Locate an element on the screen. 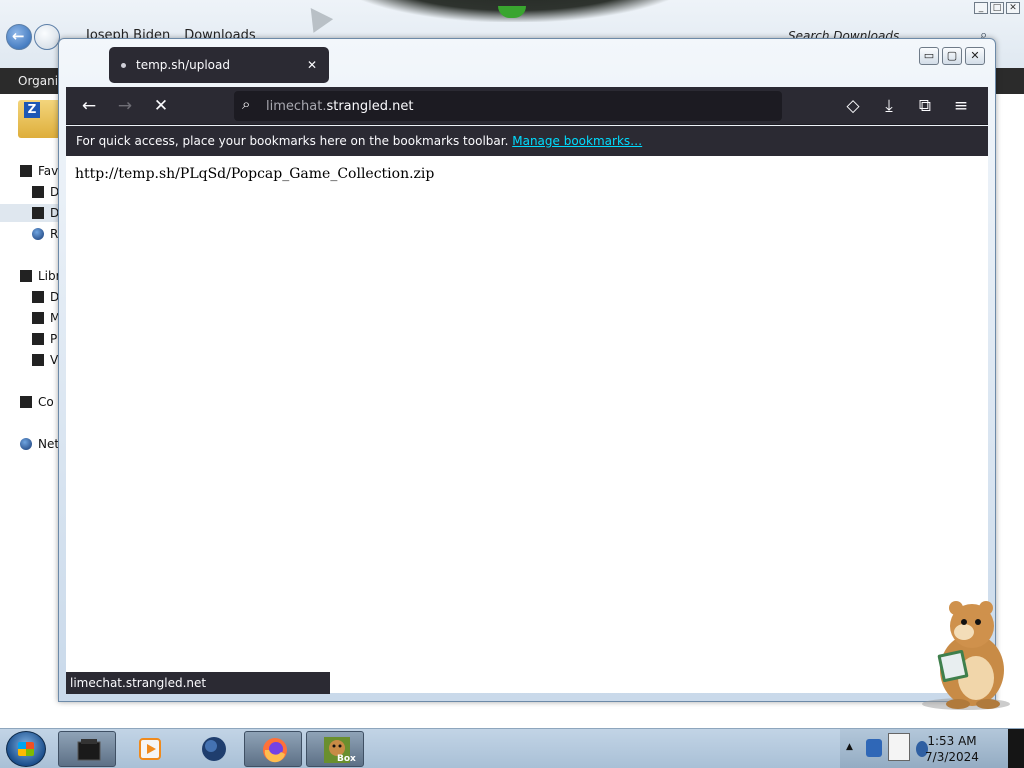 The image size is (1024, 768). back-button: ← is located at coordinates (89, 106).